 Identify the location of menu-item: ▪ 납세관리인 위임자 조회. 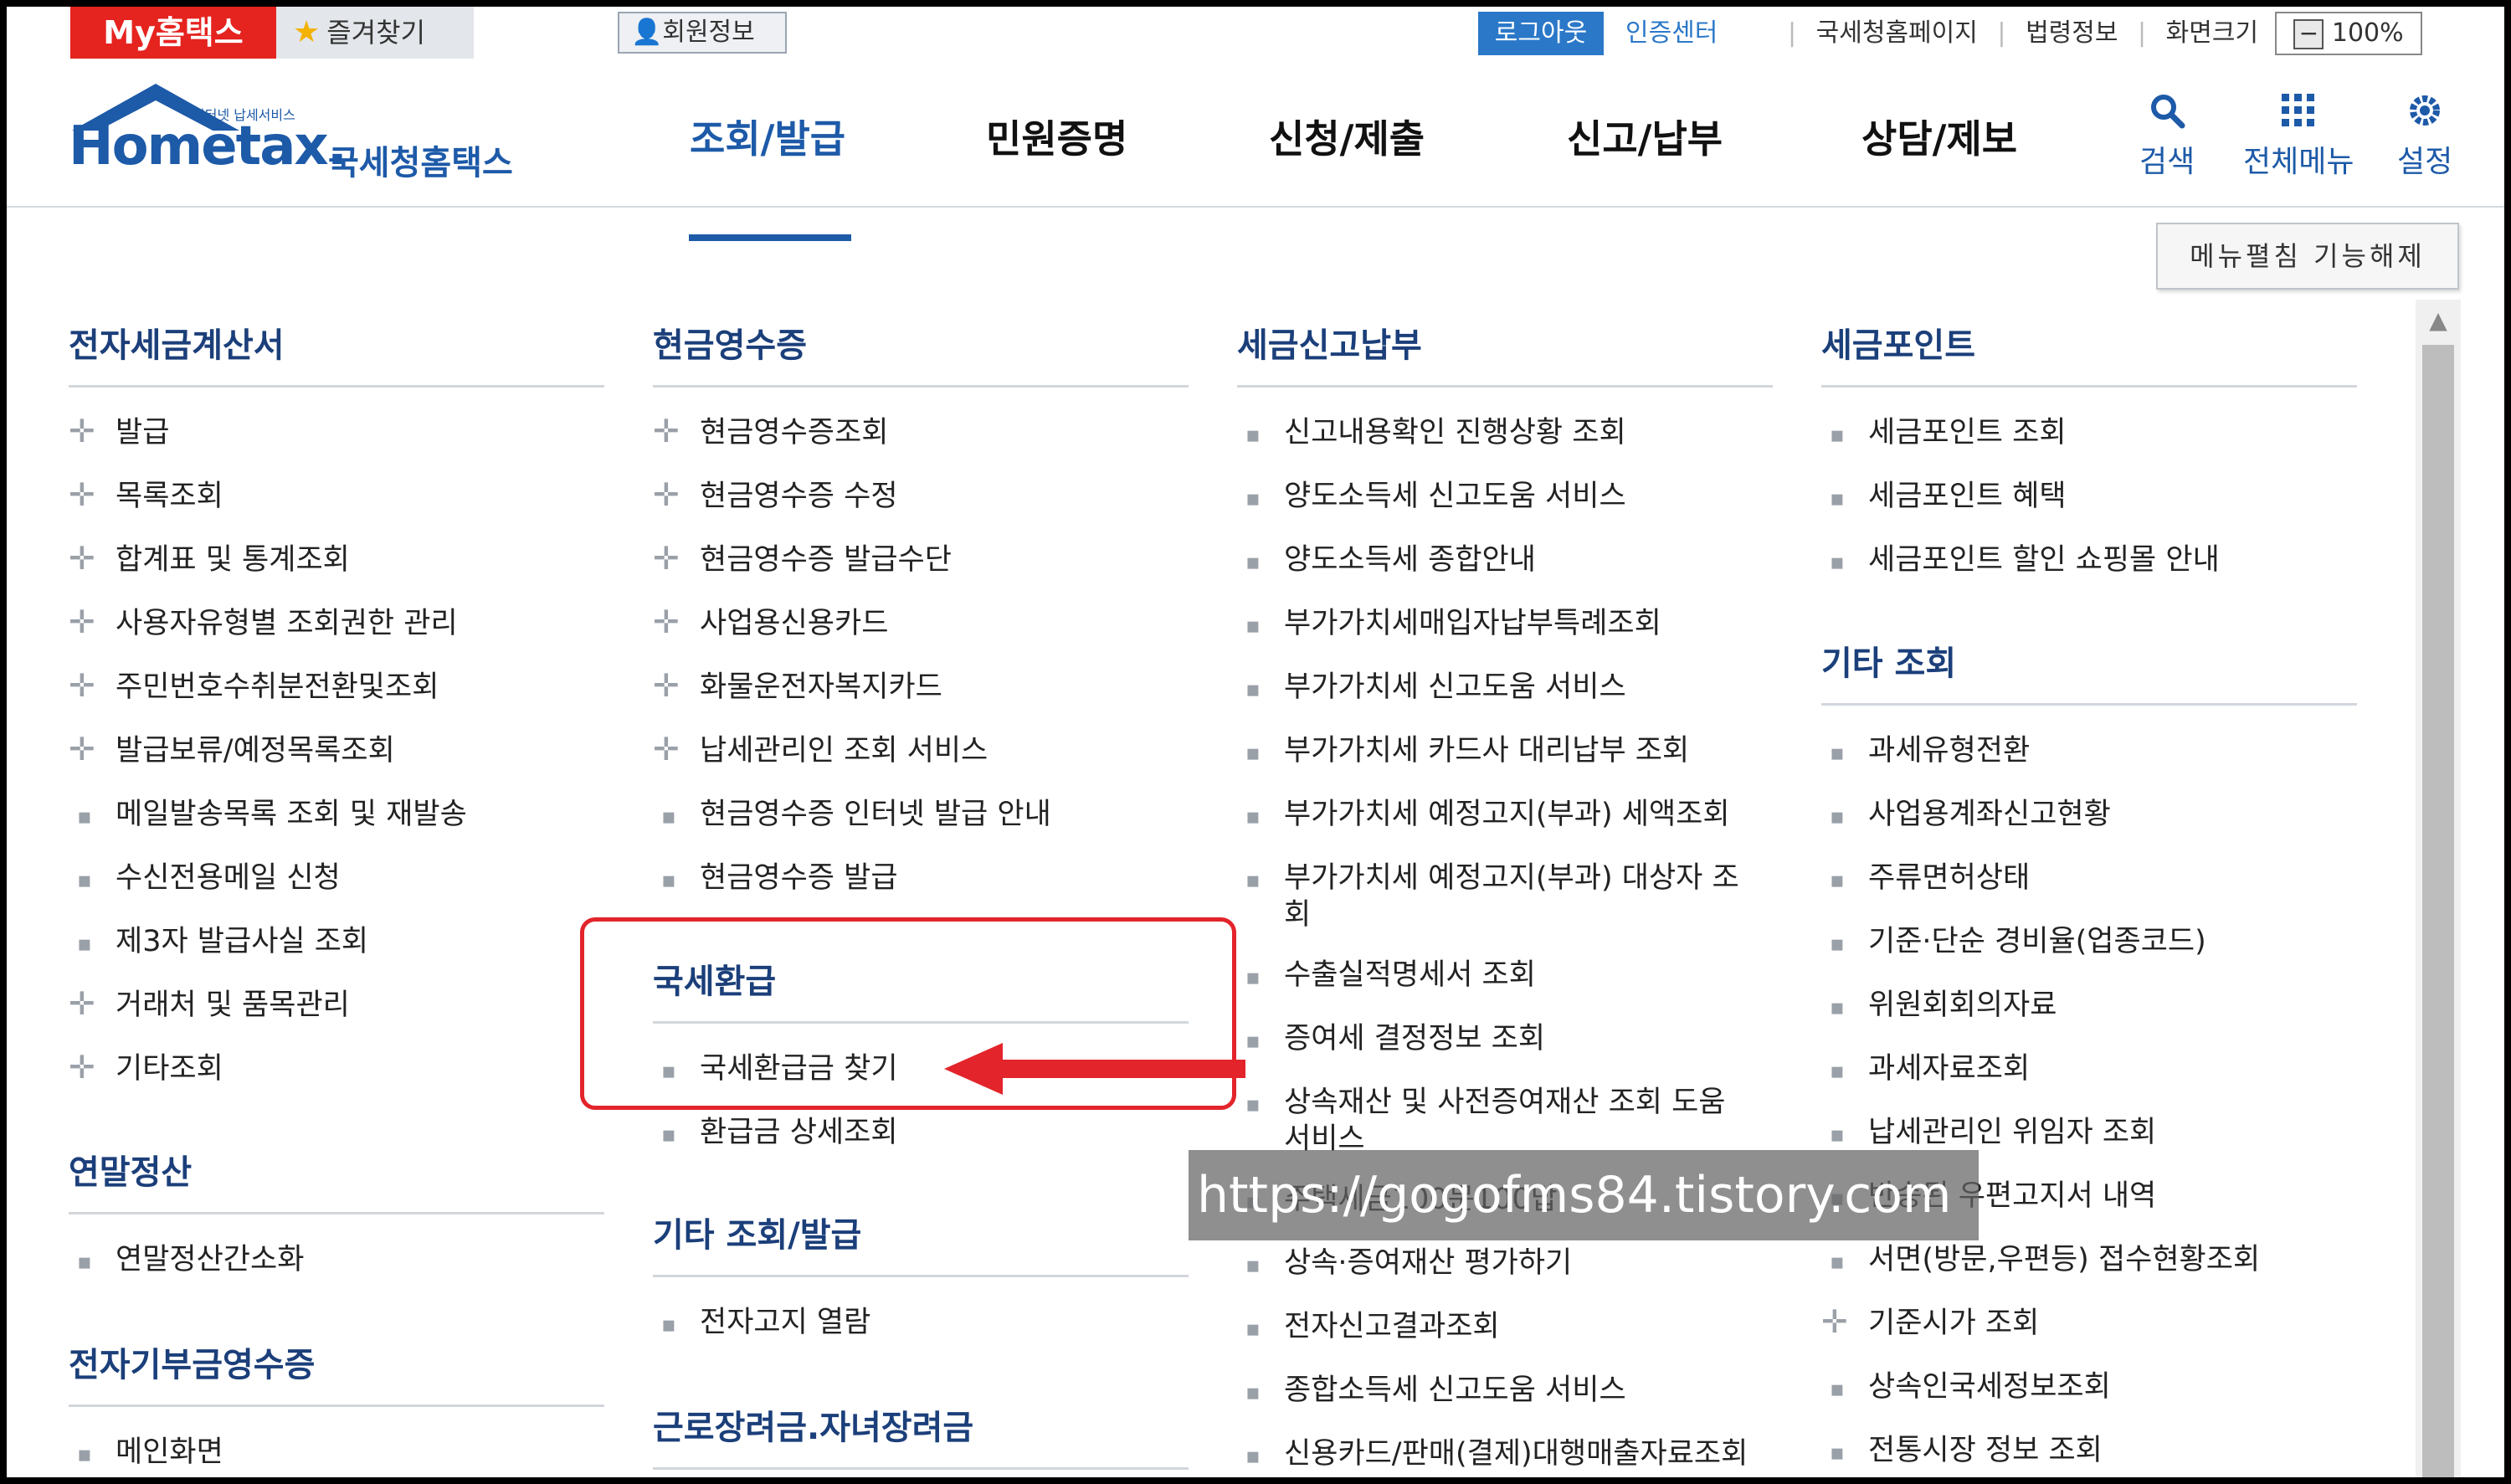
(1988, 1130).